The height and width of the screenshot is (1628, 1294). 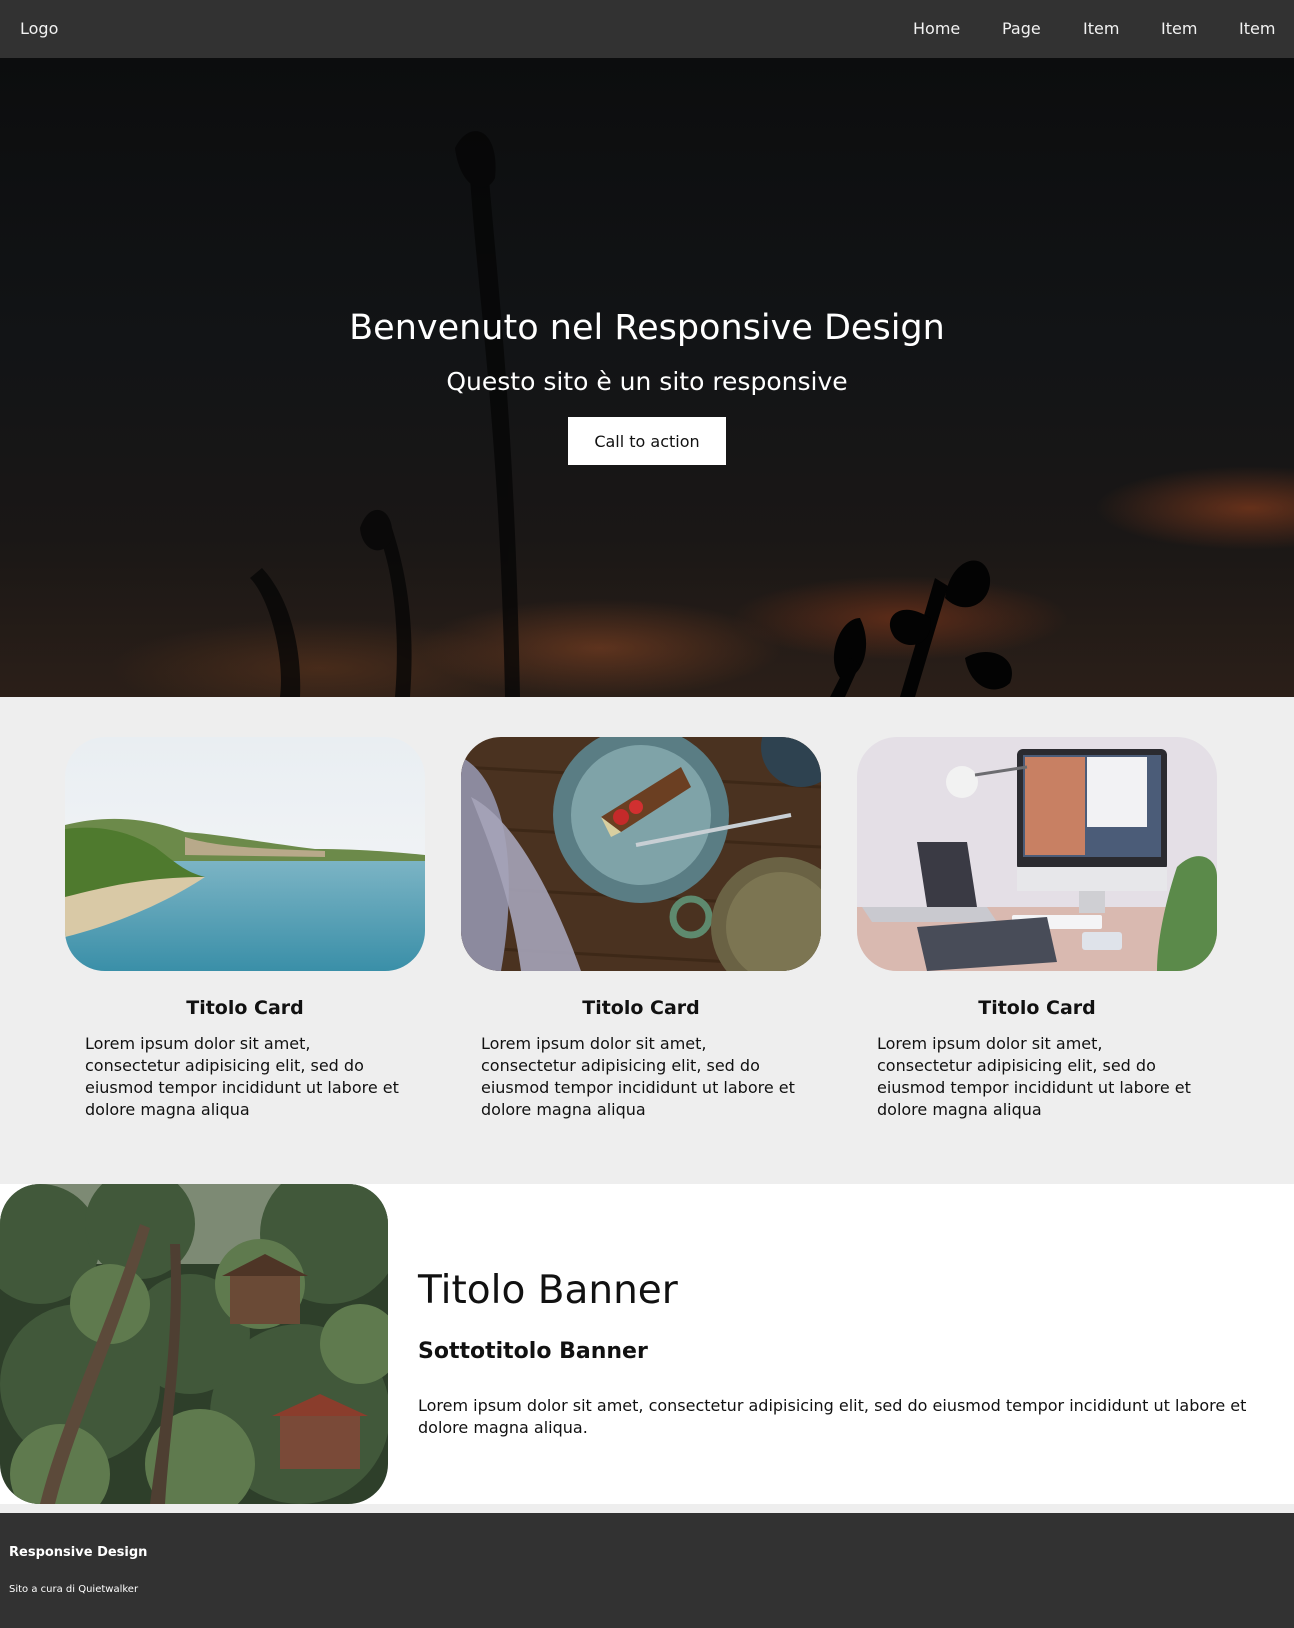 I want to click on hero-subtitle: Questo sito è un sito responsive, so click(x=647, y=381).